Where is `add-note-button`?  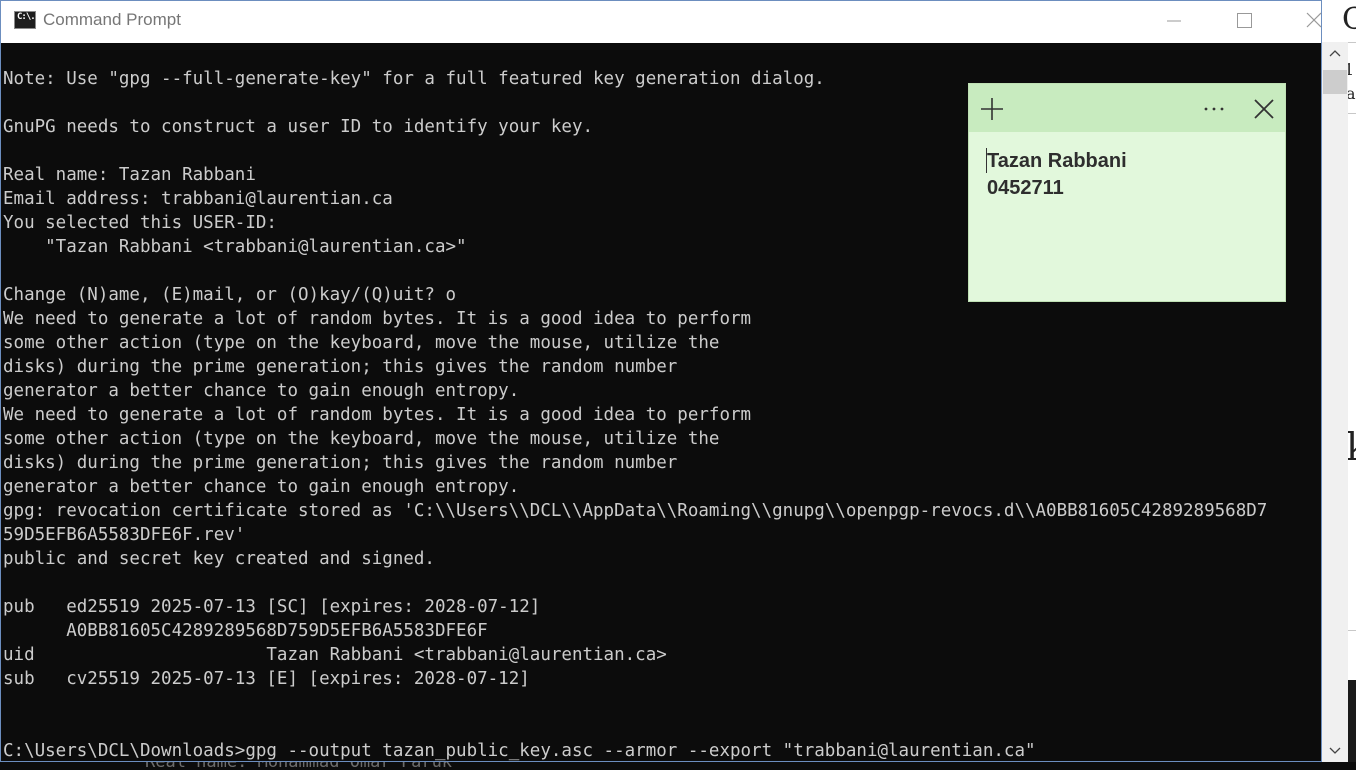 add-note-button is located at coordinates (992, 109).